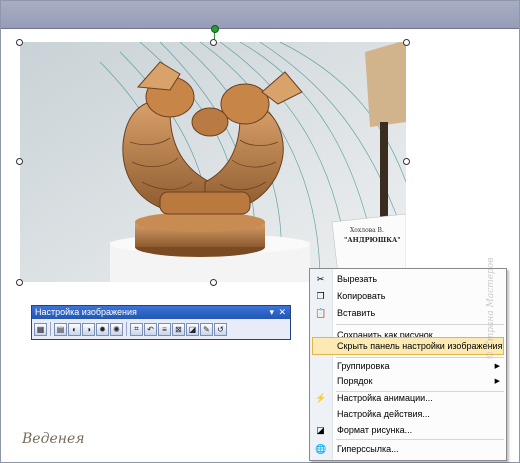 The image size is (520, 463). I want to click on plaque-line1: Хохлова В., so click(367, 230).